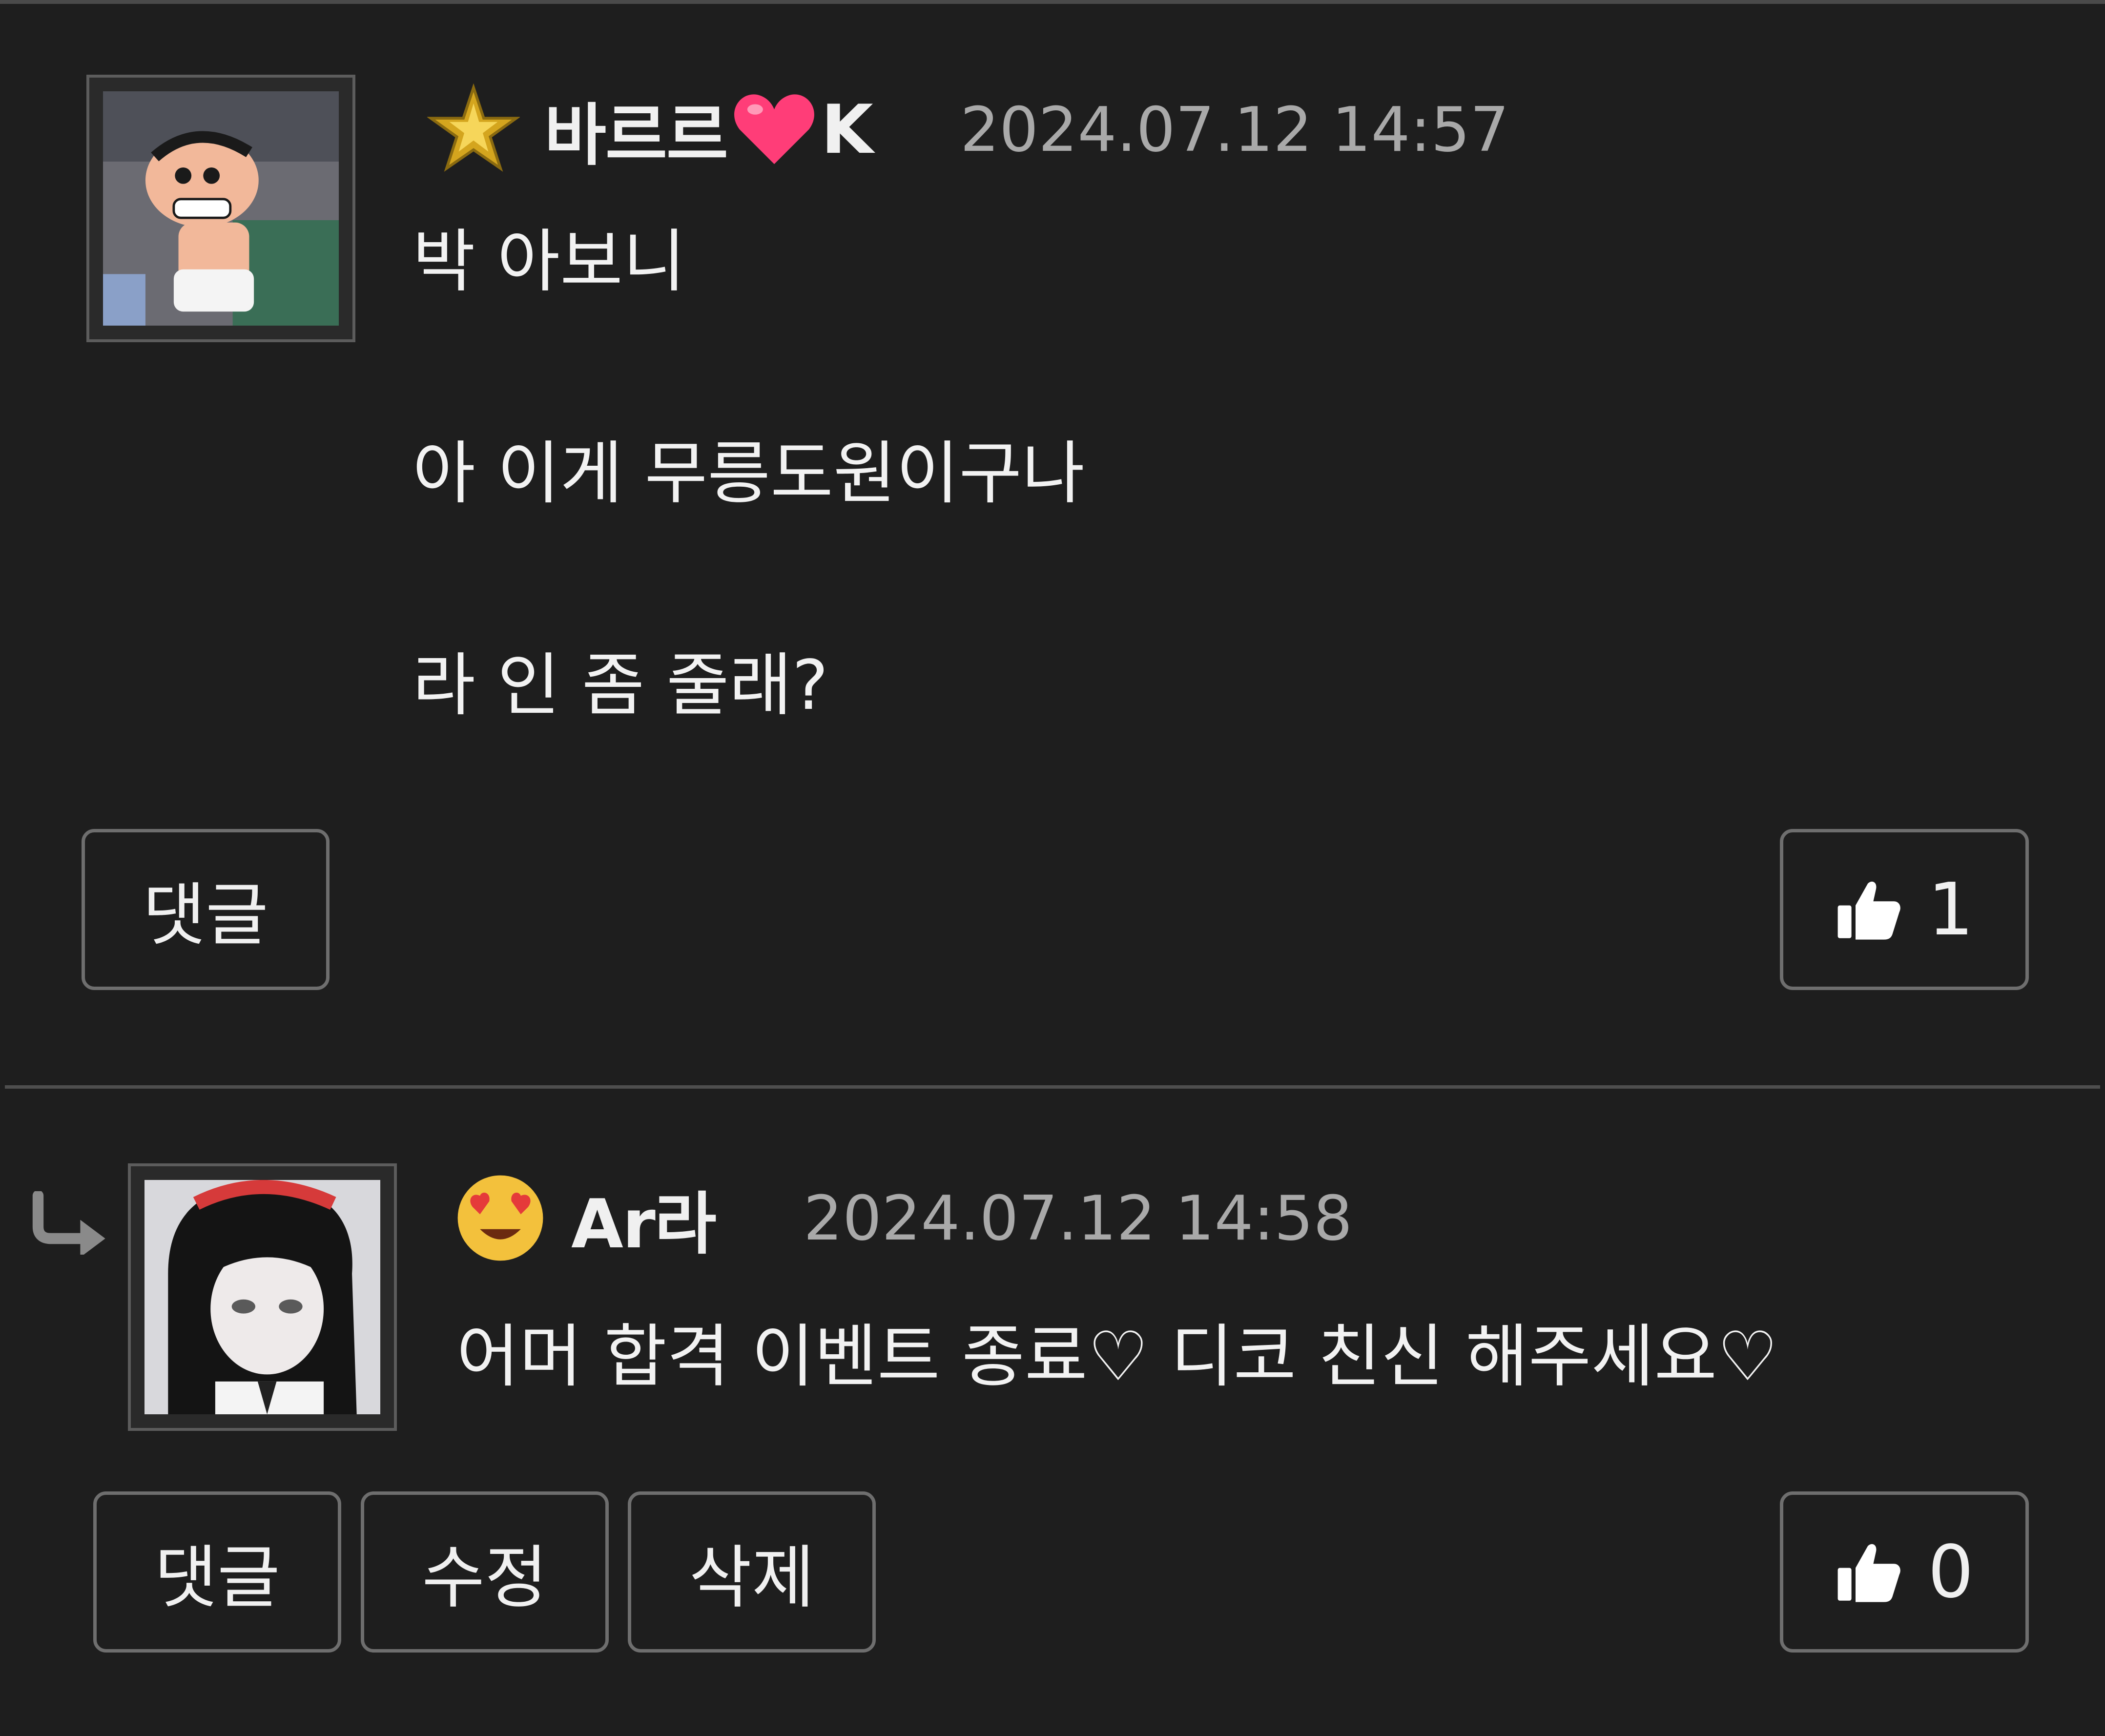 The image size is (2105, 1736). I want to click on like-button: 1, so click(1904, 909).